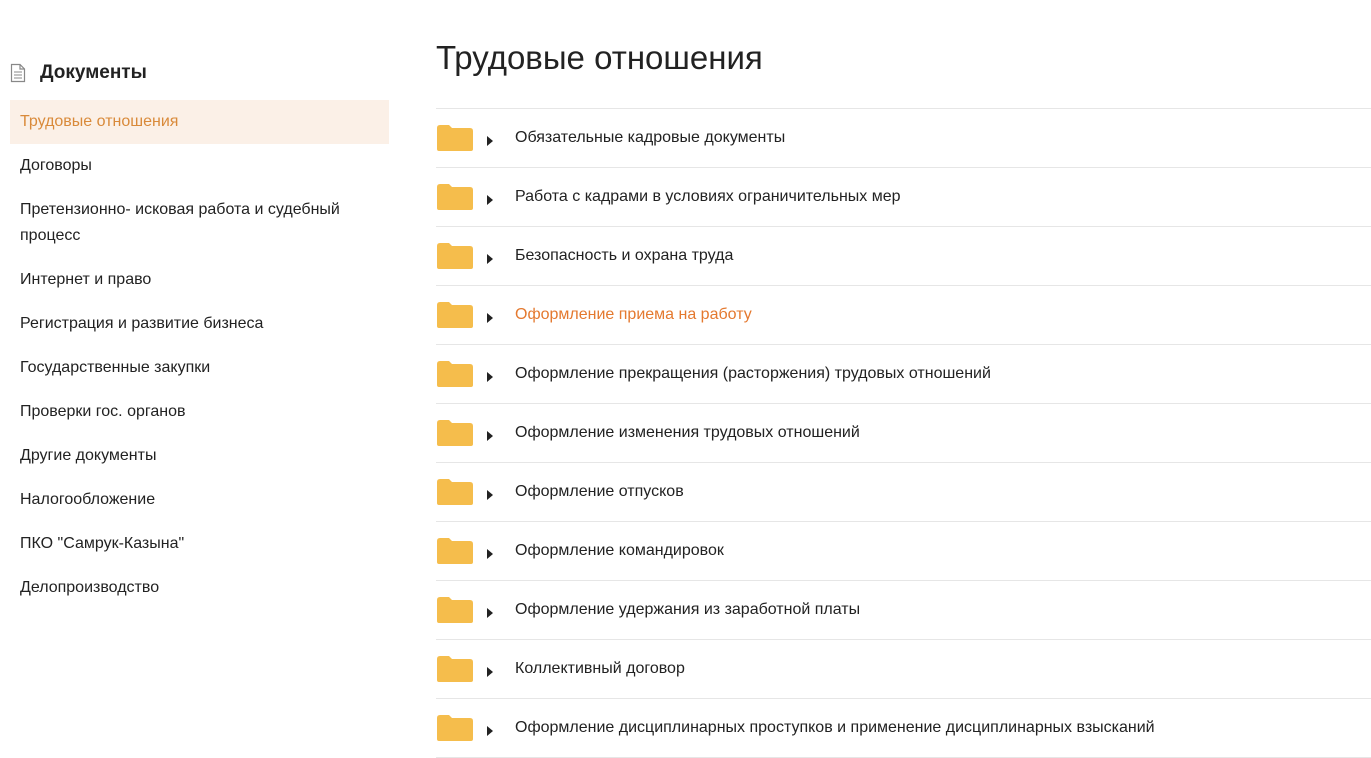  I want to click on folder-label: Оформление удержания из заработной платы, so click(687, 610).